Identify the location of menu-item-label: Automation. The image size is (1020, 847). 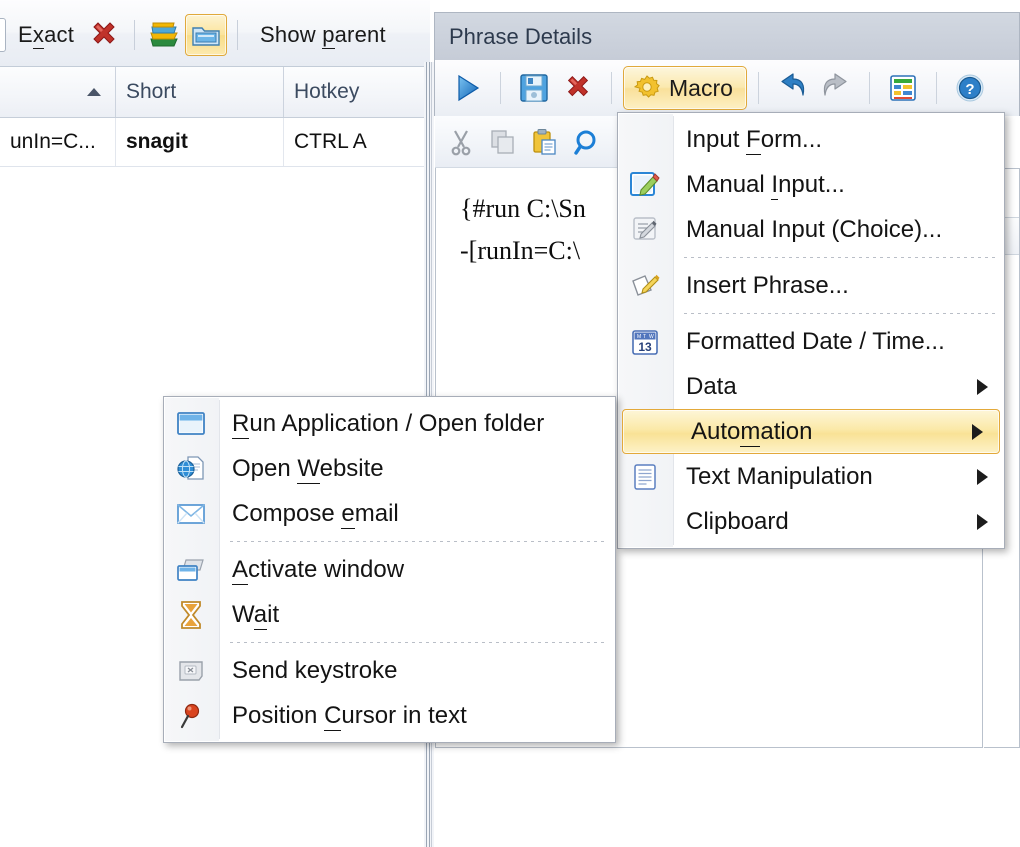
(752, 432).